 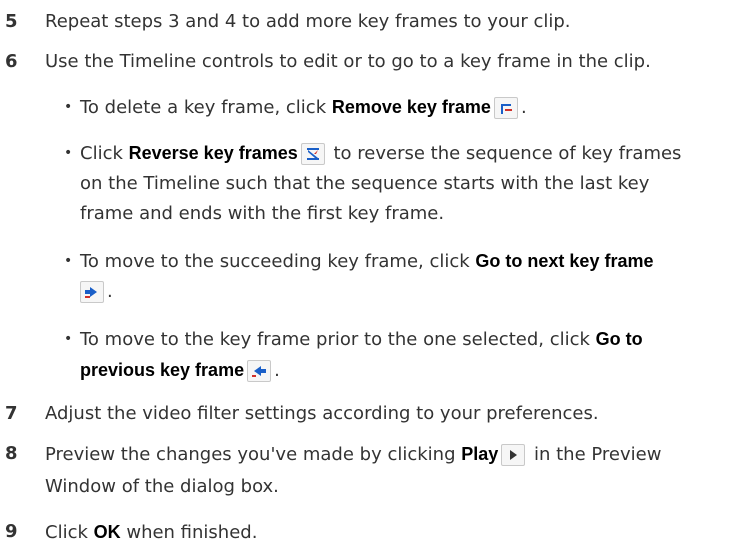 I want to click on step-number: 8, so click(x=11, y=453).